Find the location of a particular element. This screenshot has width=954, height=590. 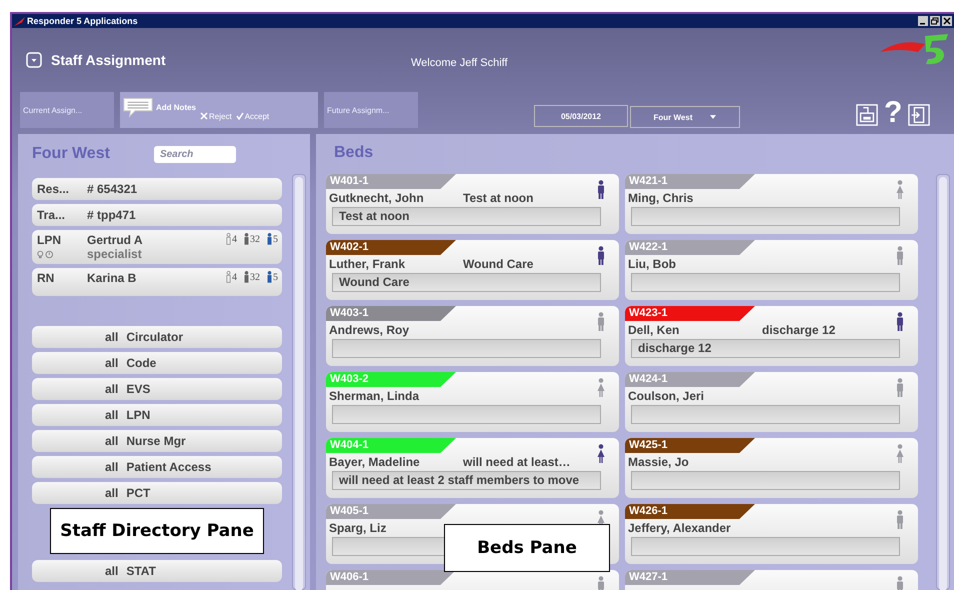

staff-name: Gertrud A is located at coordinates (115, 240).